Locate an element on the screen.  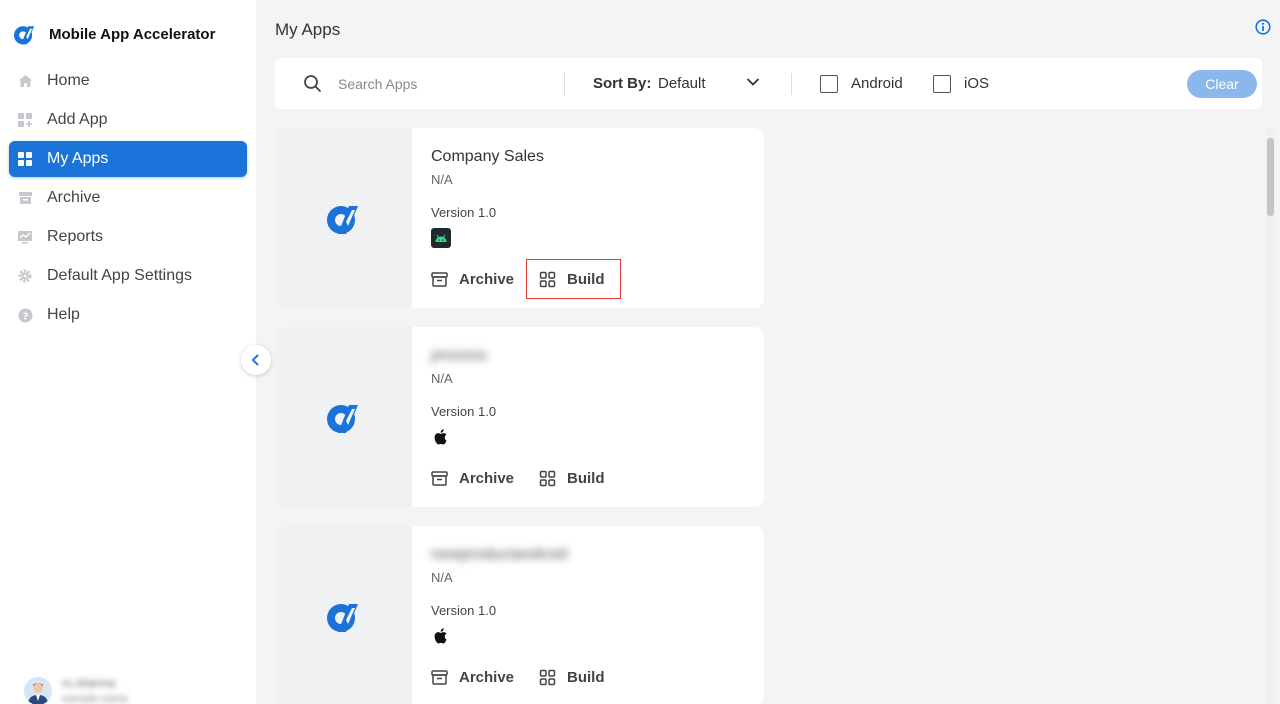
brand-name: Mobile App Accelerator is located at coordinates (132, 34).